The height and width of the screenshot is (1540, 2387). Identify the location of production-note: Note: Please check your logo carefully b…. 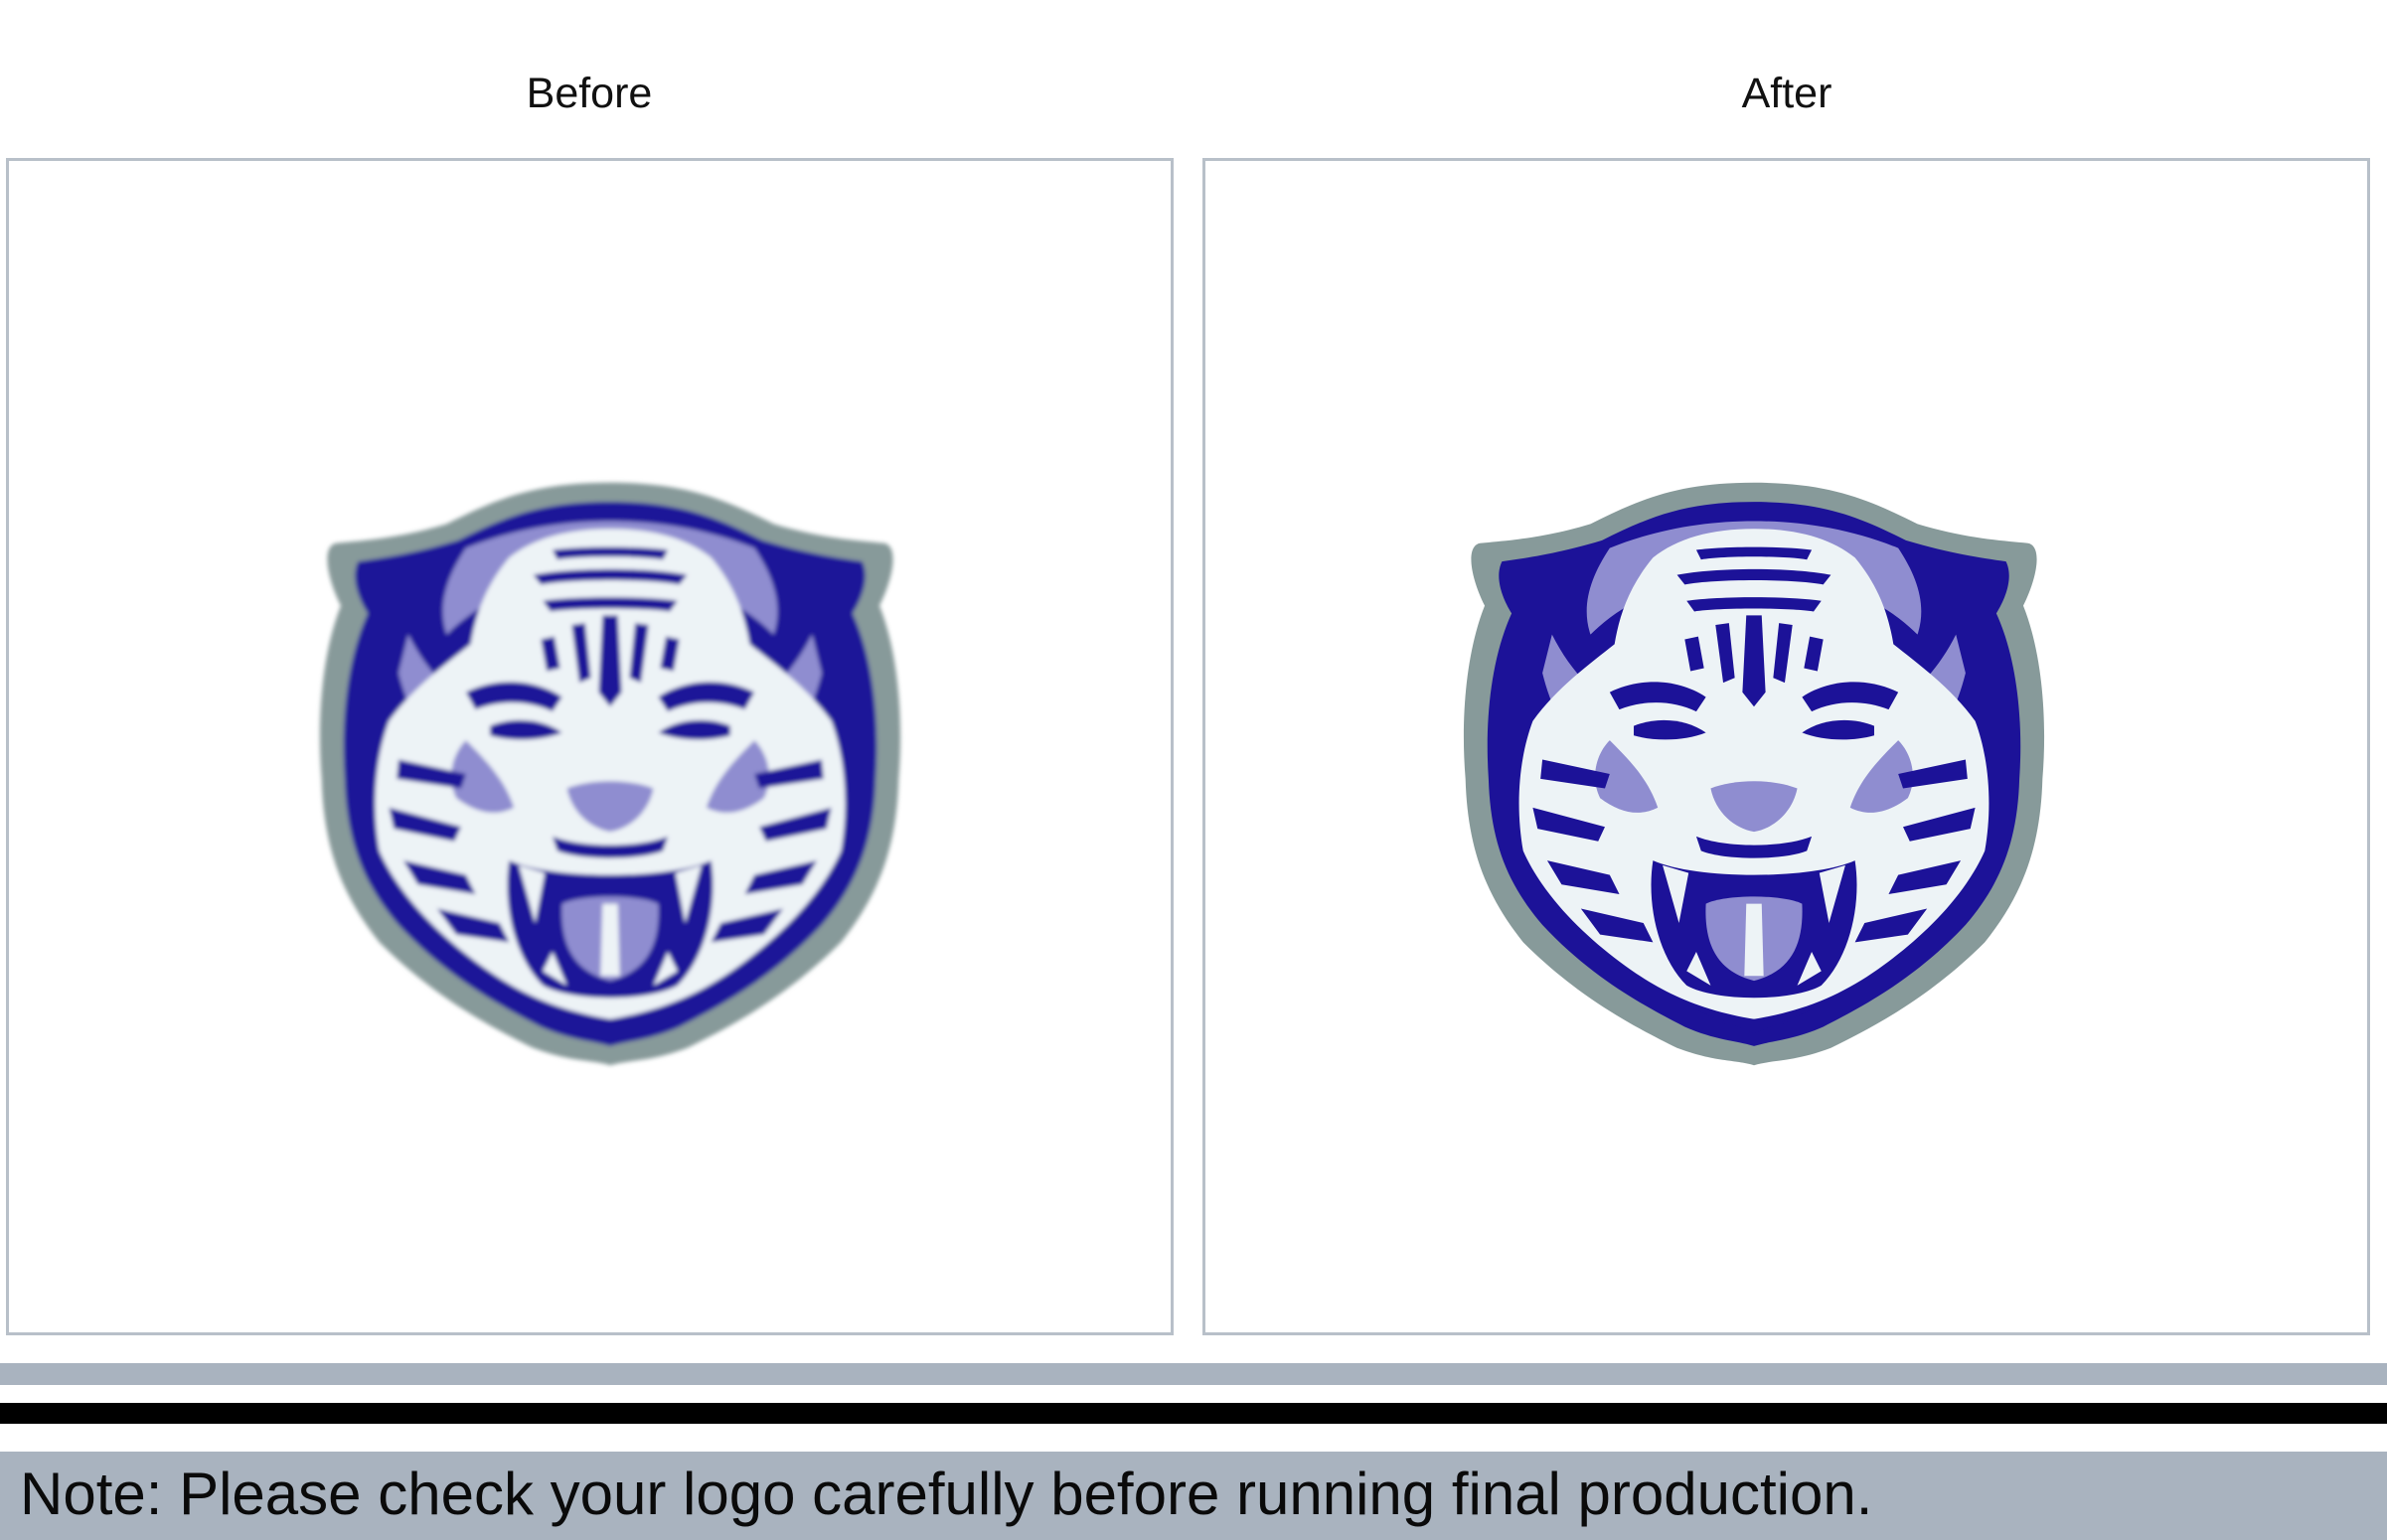
(946, 1494).